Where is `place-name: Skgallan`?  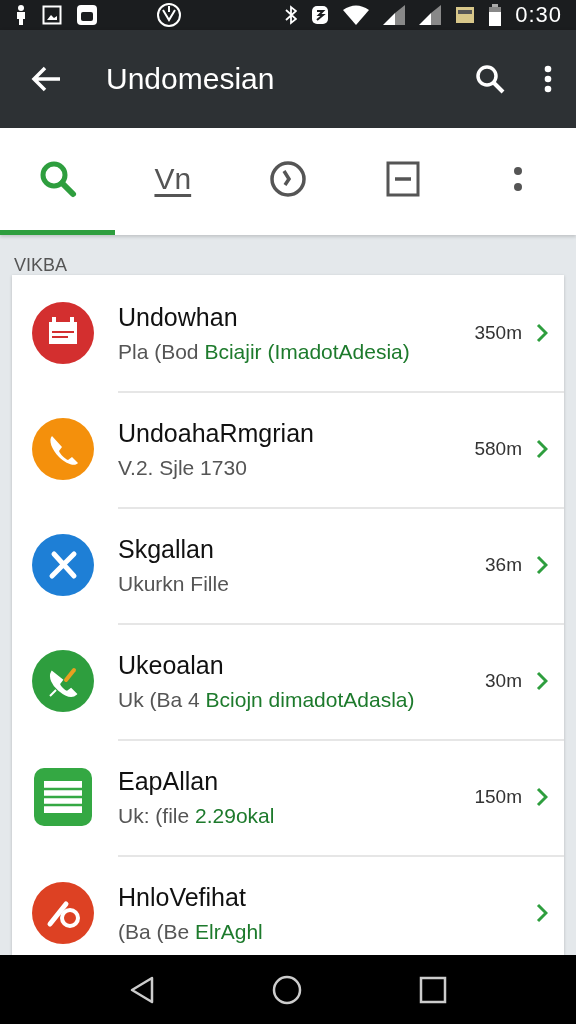 place-name: Skgallan is located at coordinates (166, 549).